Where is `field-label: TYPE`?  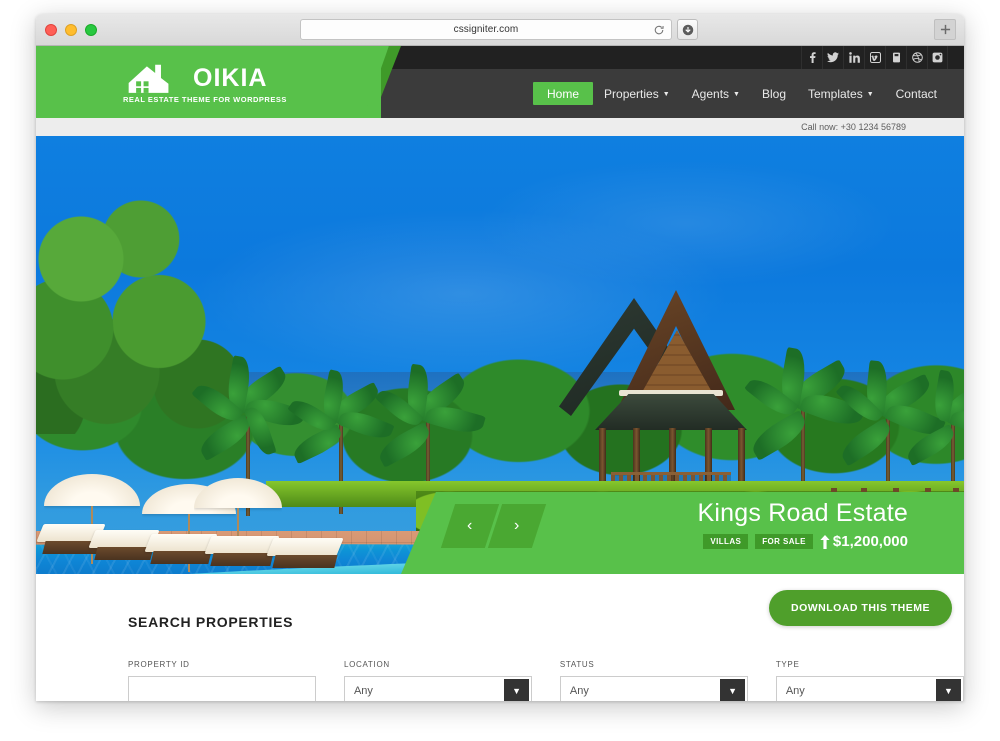
field-label: TYPE is located at coordinates (787, 664).